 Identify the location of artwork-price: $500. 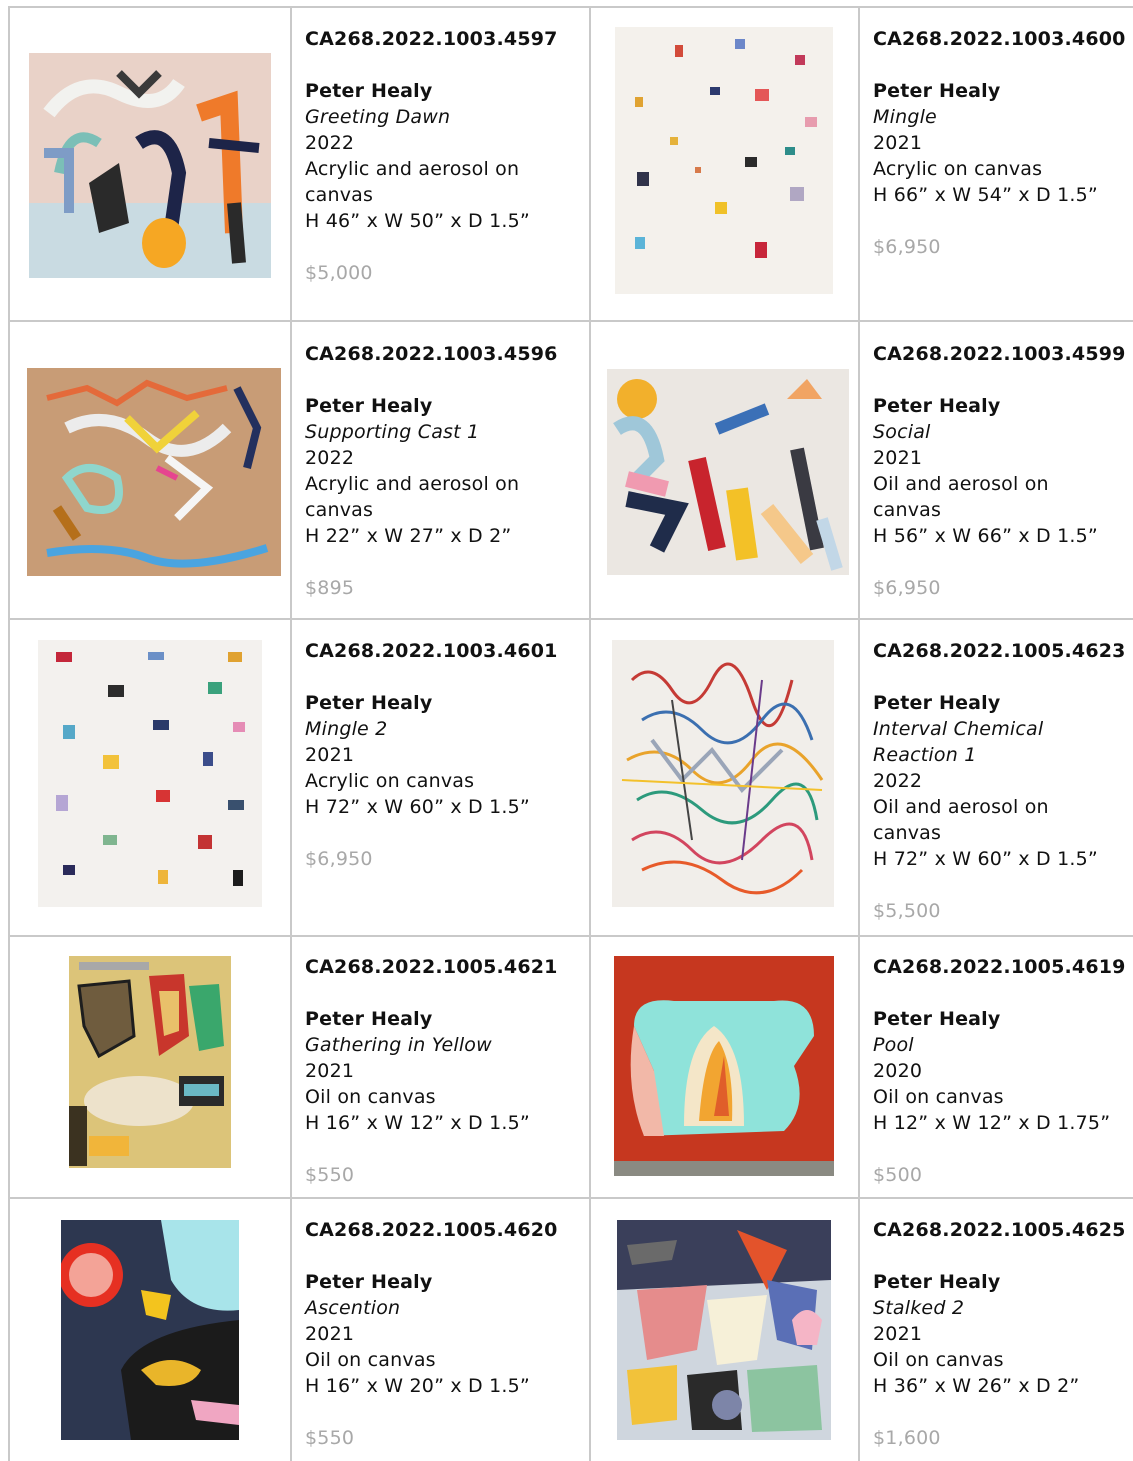
(898, 1175).